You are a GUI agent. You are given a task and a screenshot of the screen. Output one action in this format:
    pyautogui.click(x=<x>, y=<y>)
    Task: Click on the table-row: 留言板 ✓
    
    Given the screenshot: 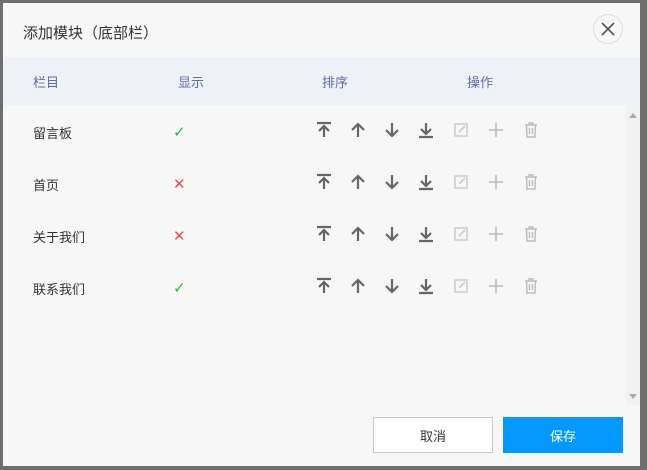 What is the action you would take?
    pyautogui.click(x=314, y=131)
    